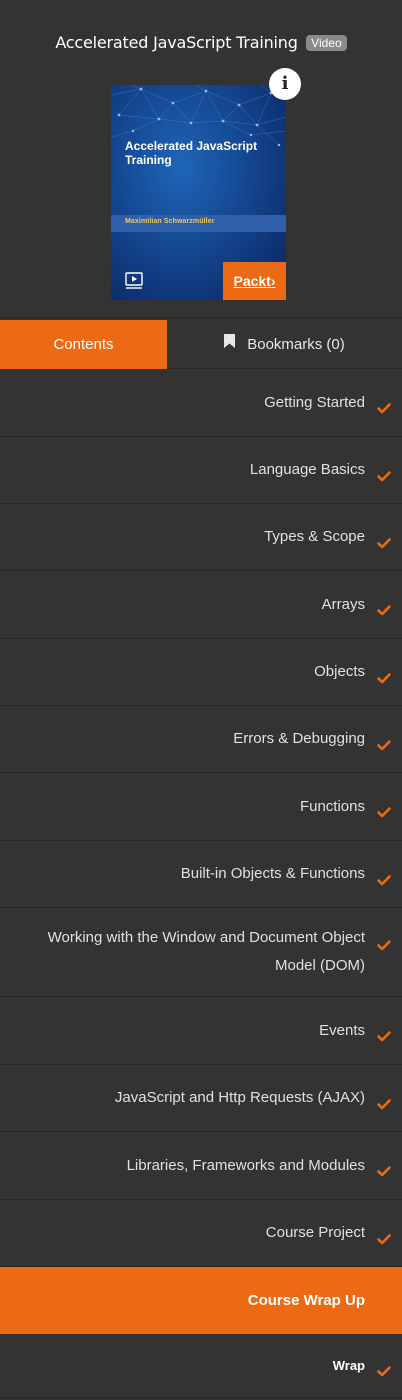 Image resolution: width=402 pixels, height=1400 pixels. What do you see at coordinates (176, 42) in the screenshot?
I see `book-title: Accelerated JavaScript Training` at bounding box center [176, 42].